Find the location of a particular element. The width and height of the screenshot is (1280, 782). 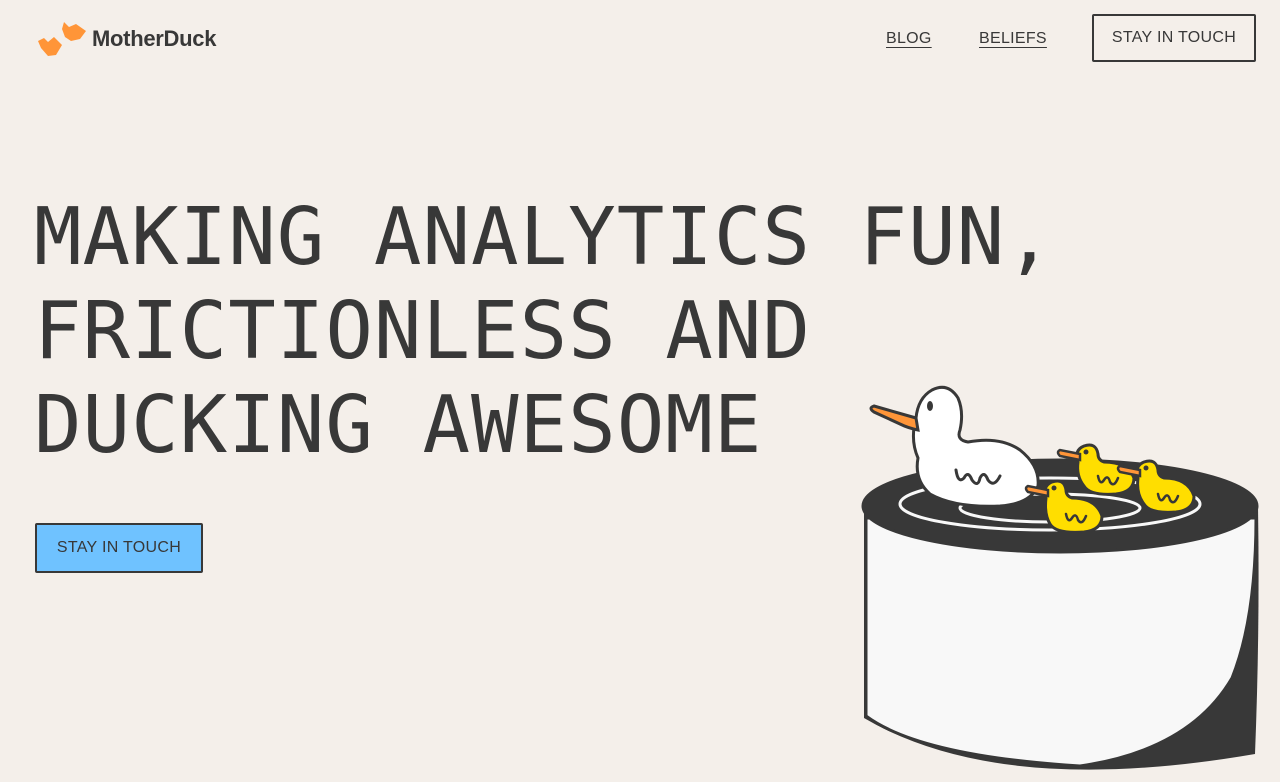

nav-blog-link: BLOG is located at coordinates (909, 39).